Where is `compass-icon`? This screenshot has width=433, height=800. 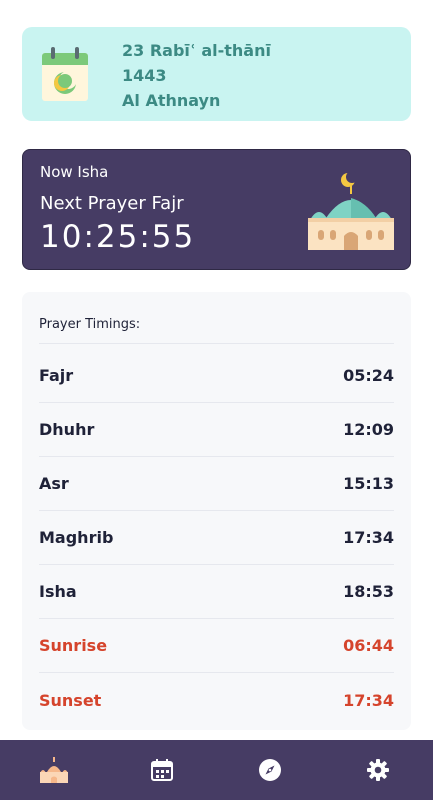
compass-icon is located at coordinates (270, 770).